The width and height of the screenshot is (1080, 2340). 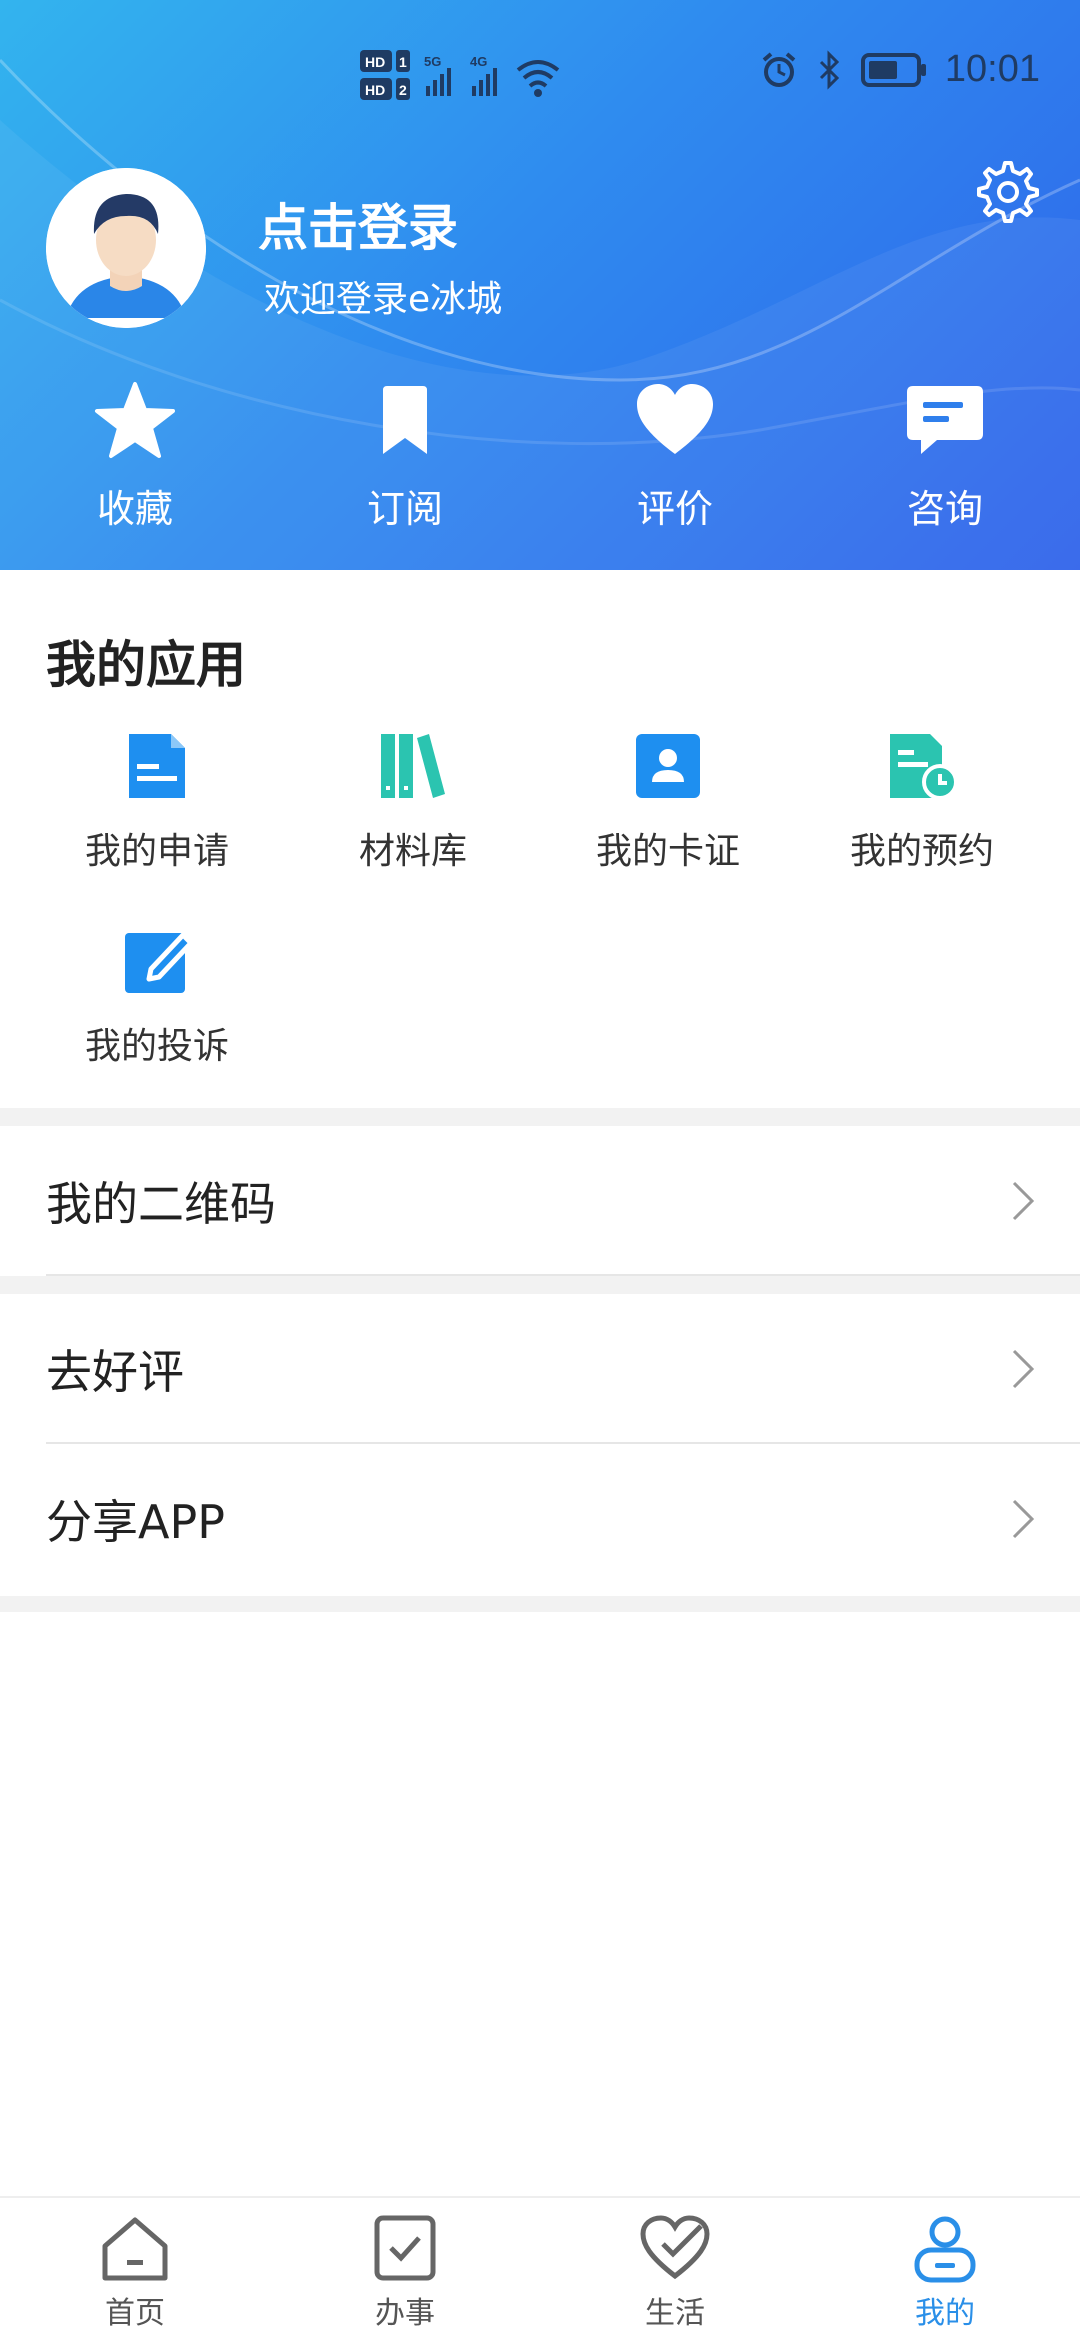 I want to click on id-card-icon, so click(x=668, y=766).